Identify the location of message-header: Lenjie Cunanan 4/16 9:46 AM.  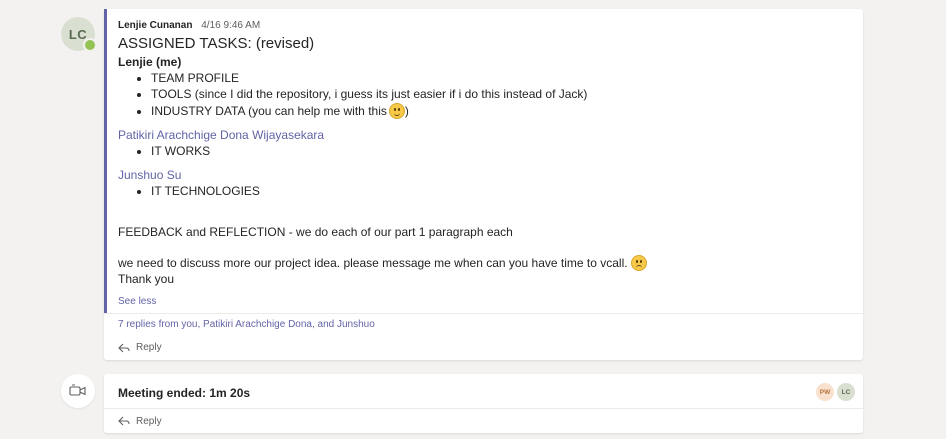
(483, 26).